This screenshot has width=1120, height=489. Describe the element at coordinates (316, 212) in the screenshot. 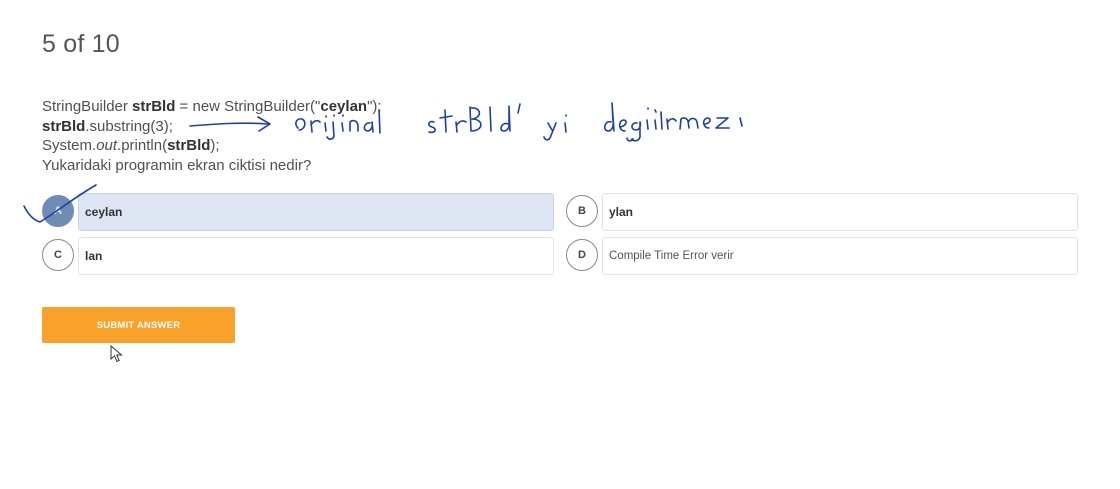

I see `option-a-answer: ceylan` at that location.